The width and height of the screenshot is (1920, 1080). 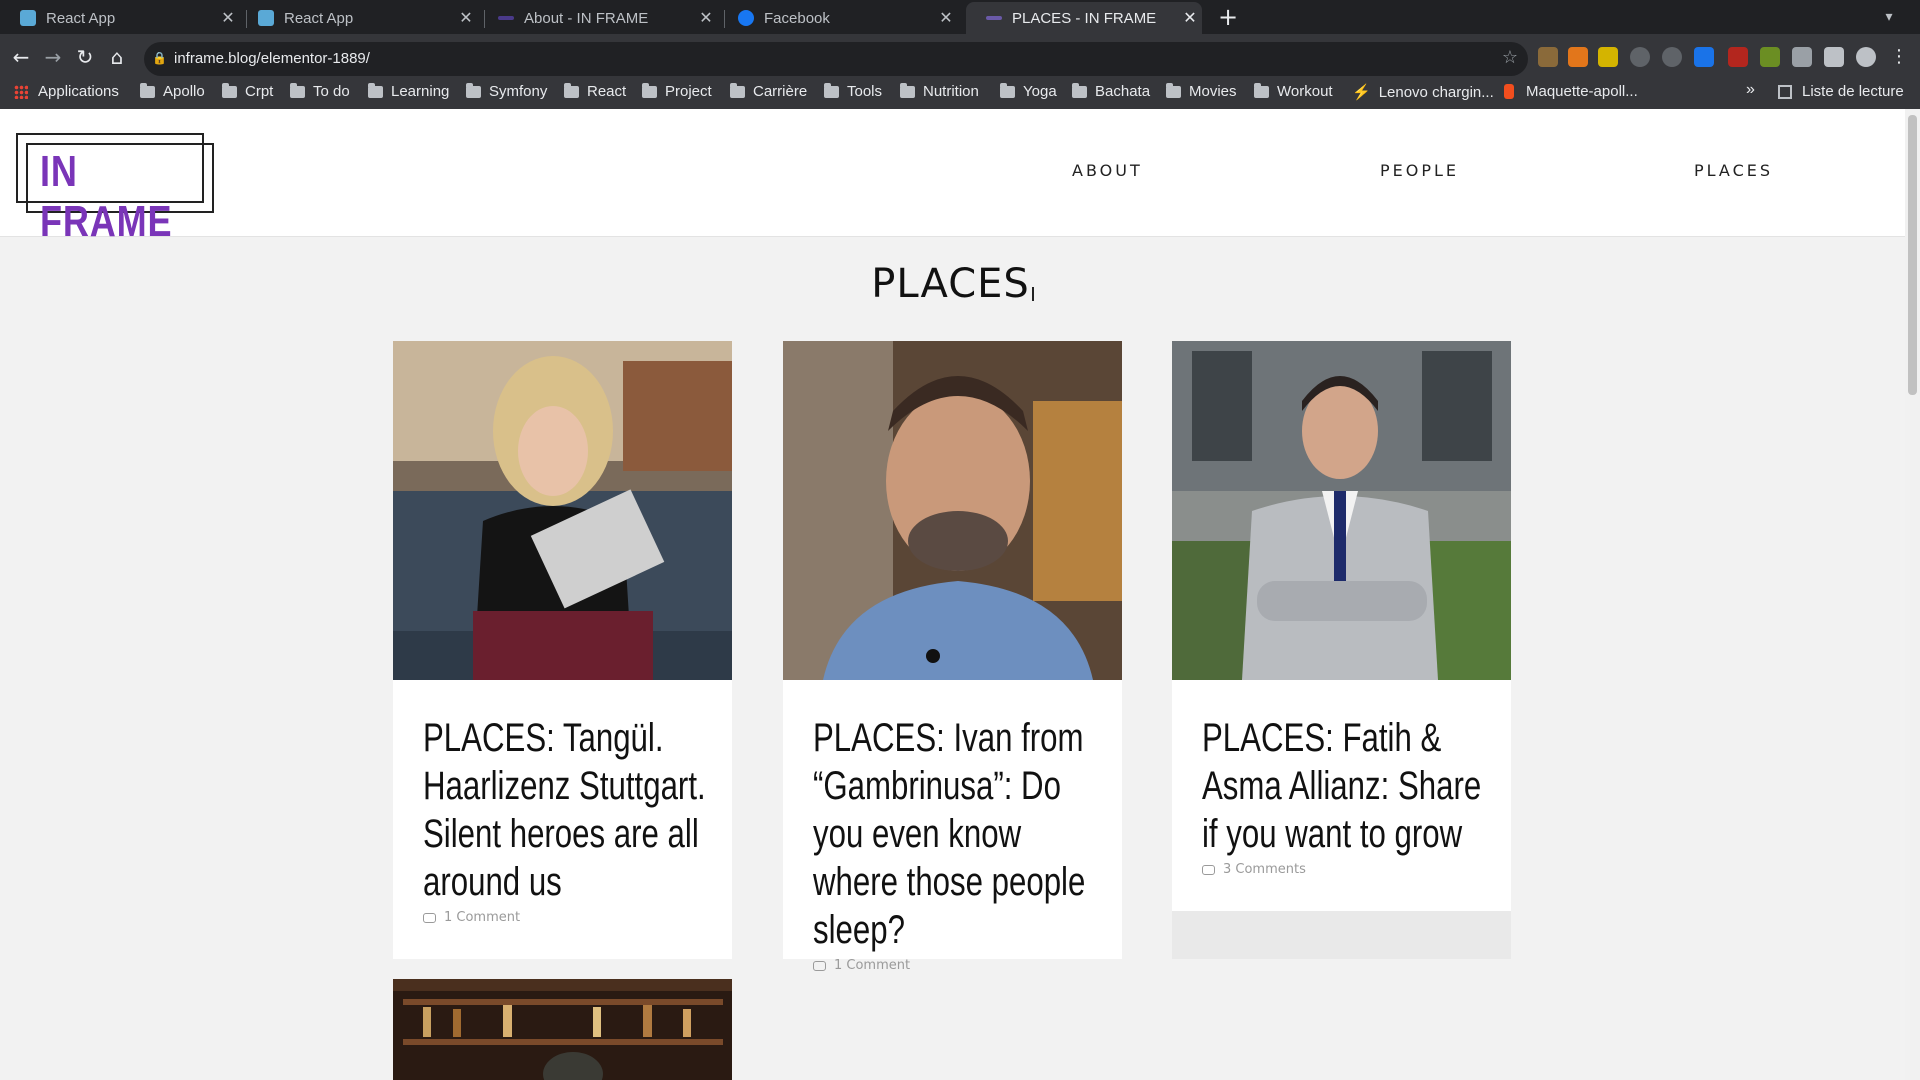 I want to click on tab-title: About - IN FRAME, so click(x=586, y=18).